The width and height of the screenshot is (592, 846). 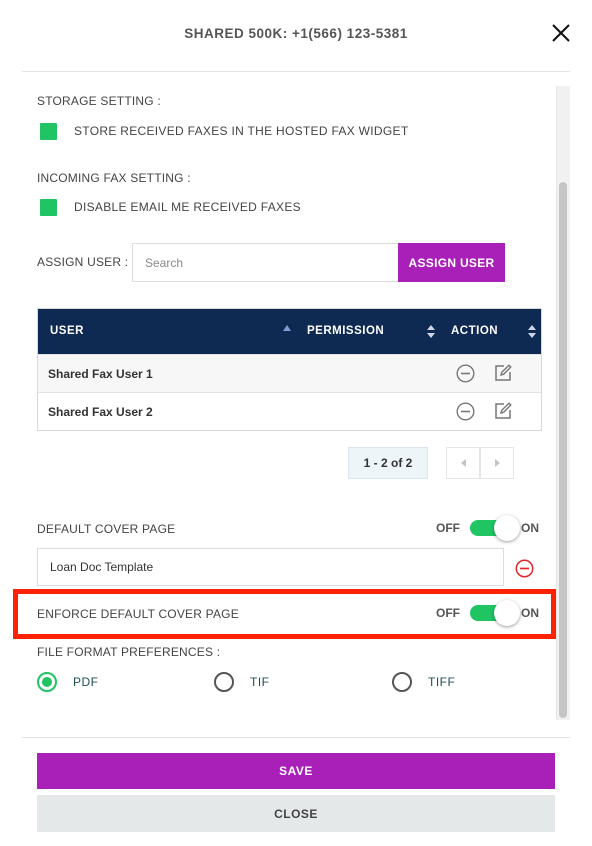 I want to click on incoming-fax-setting-label: INCOMING FAX SETTING :, so click(x=114, y=178).